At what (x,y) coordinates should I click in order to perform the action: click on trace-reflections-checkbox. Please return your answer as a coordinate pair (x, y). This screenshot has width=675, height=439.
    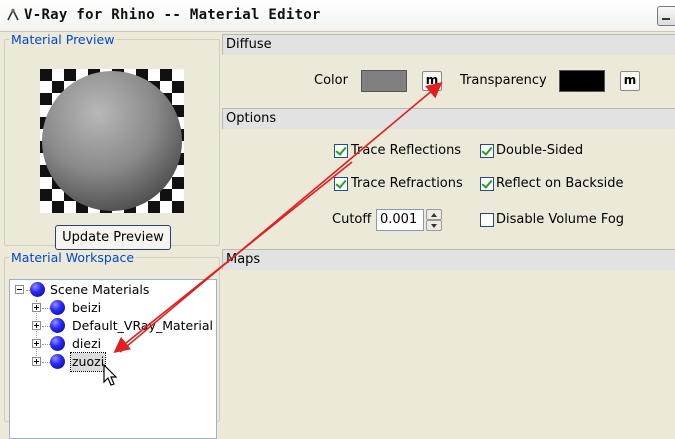
    Looking at the image, I should click on (341, 151).